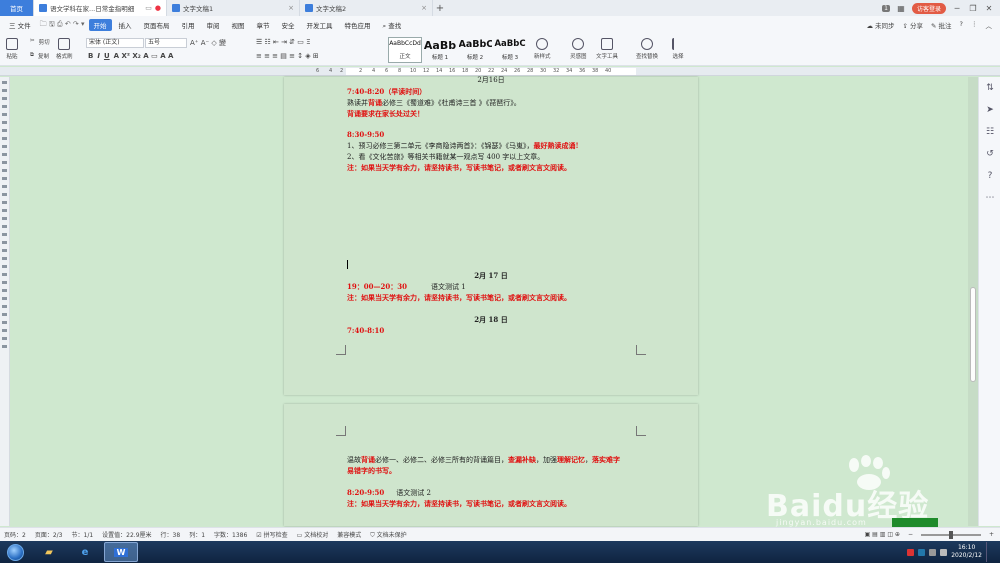 This screenshot has height=563, width=1000. I want to click on show-desktop-button, so click(989, 552).